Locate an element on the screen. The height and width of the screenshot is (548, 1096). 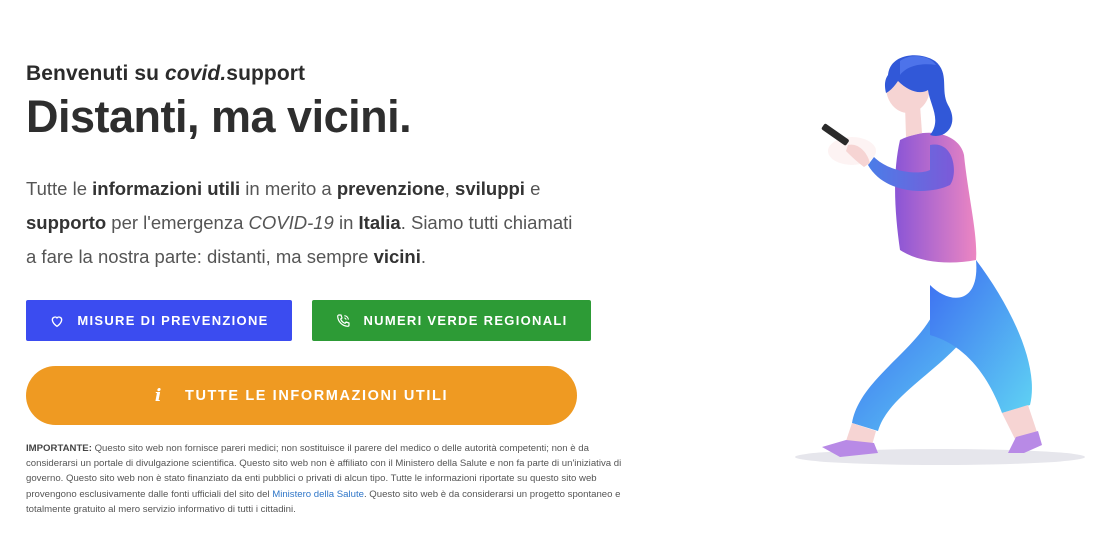
intro-text: in is located at coordinates (346, 222).